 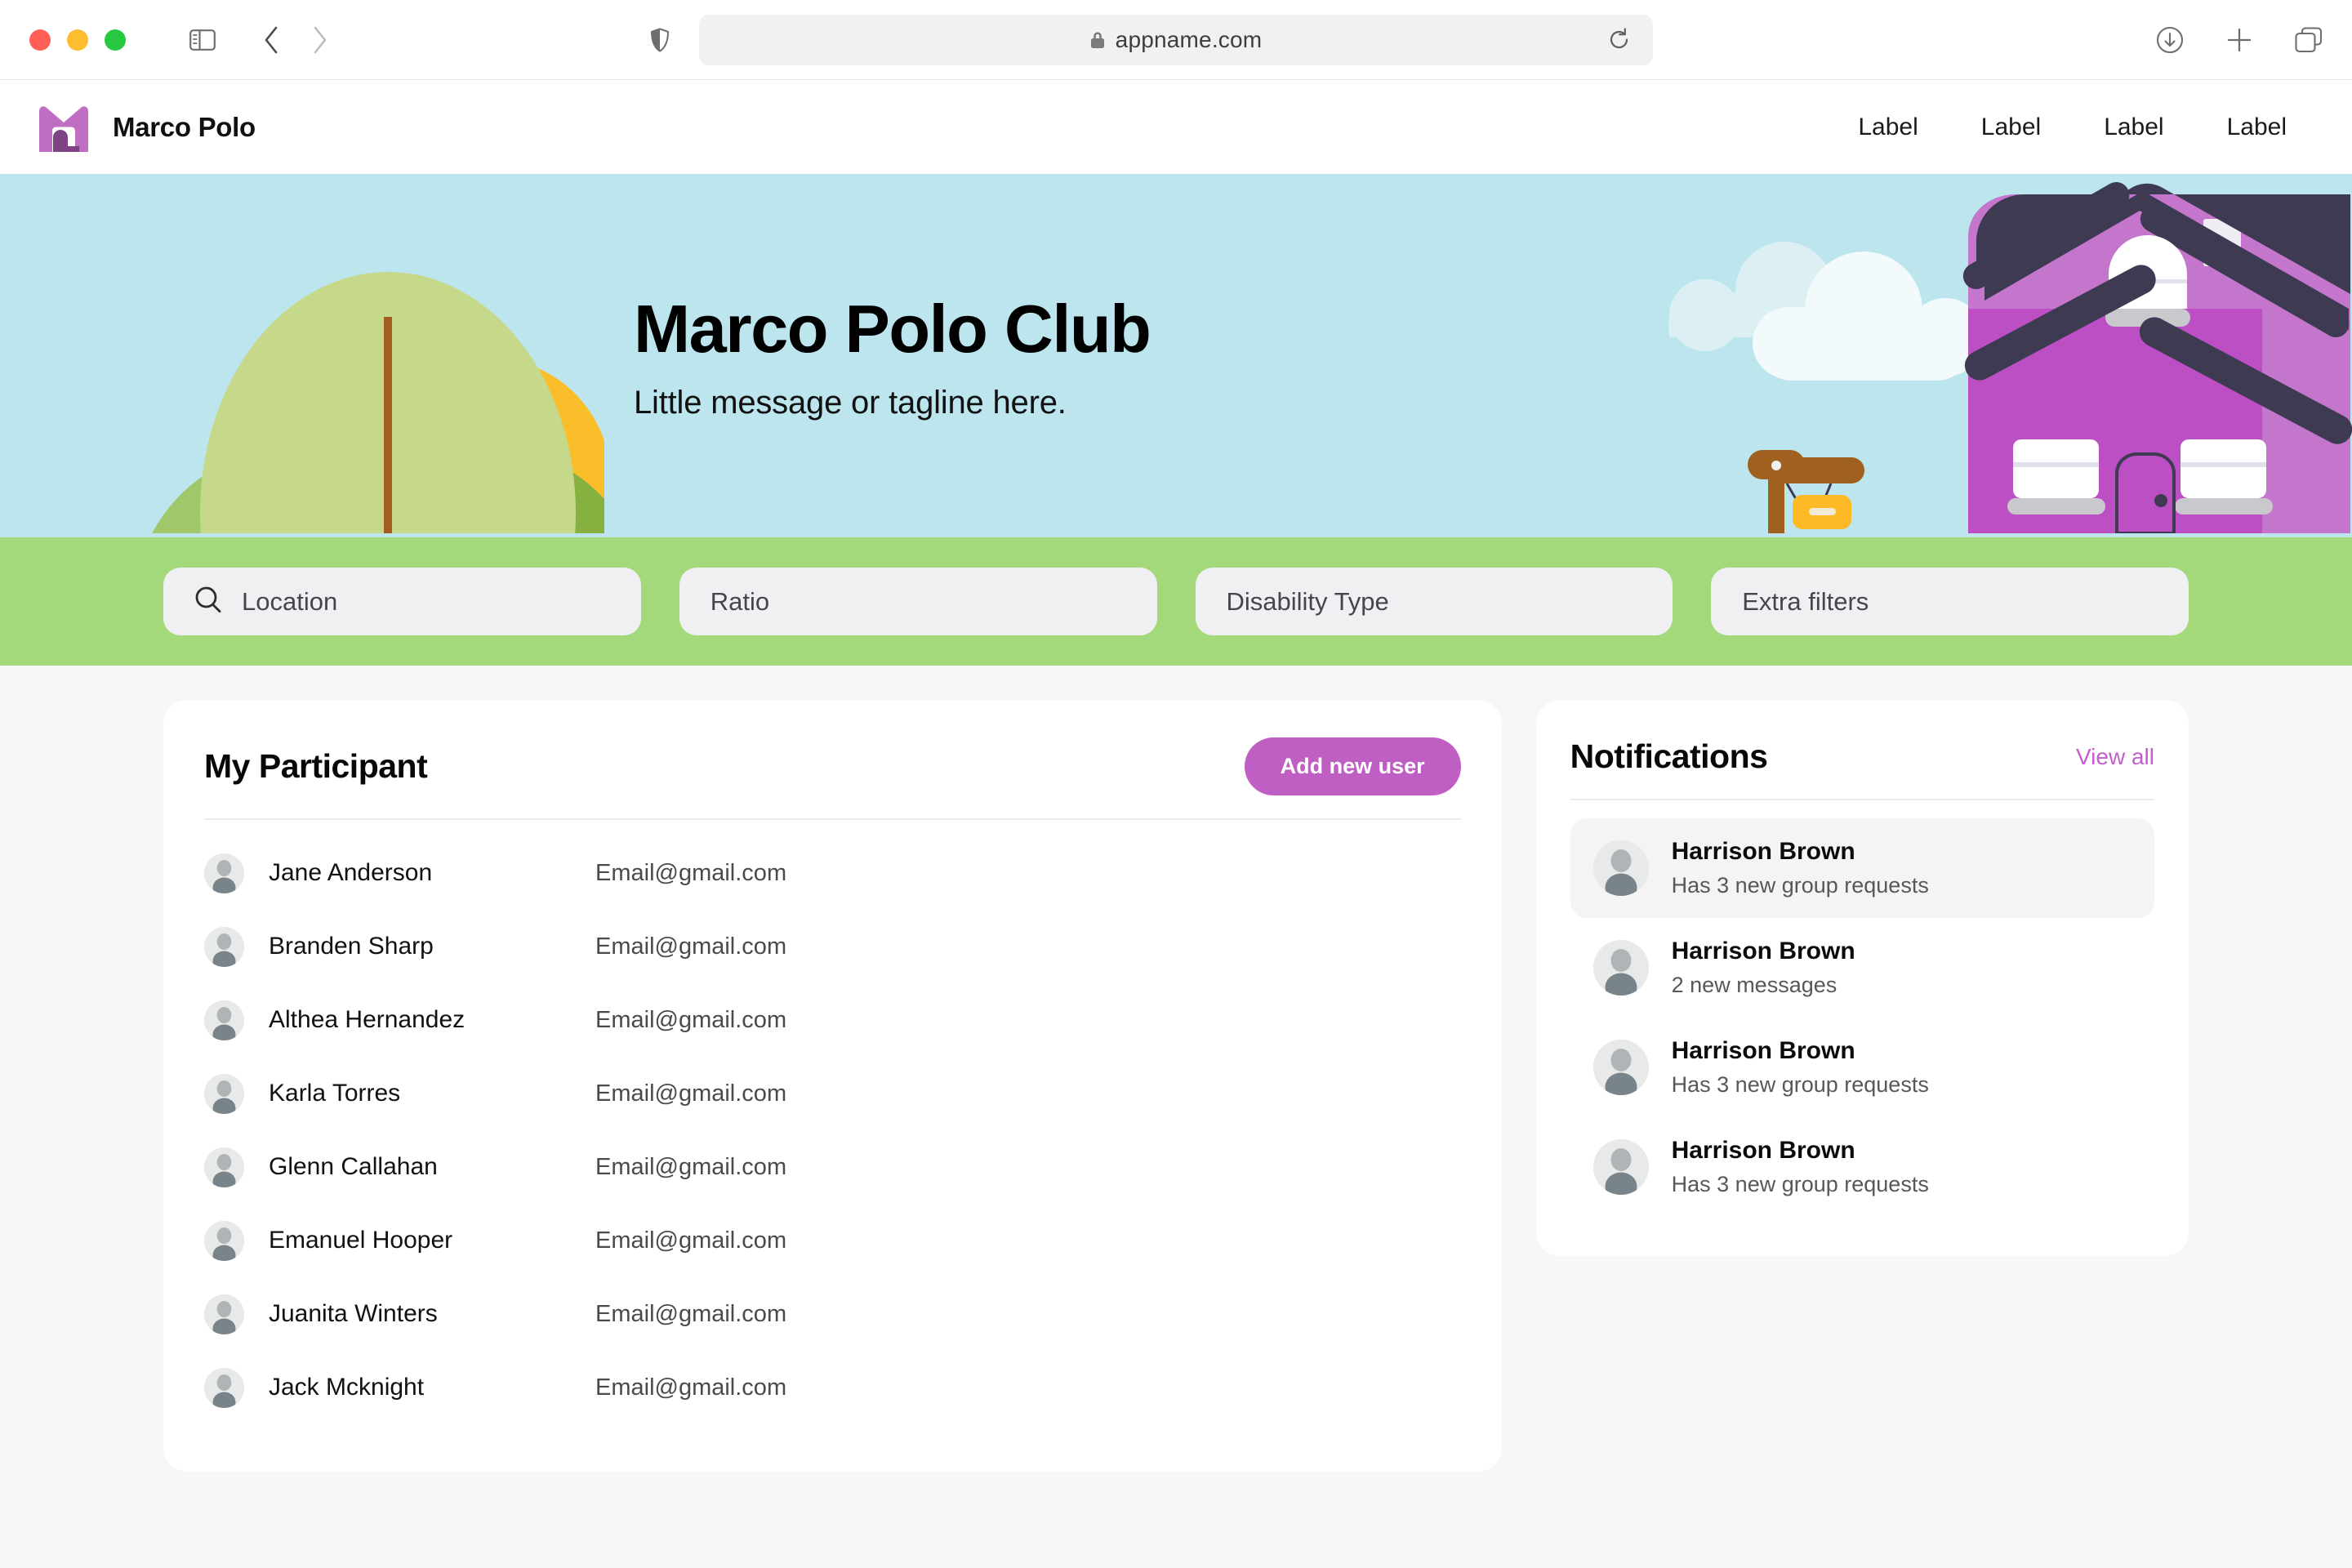 What do you see at coordinates (320, 40) in the screenshot?
I see `forward-chevron-icon` at bounding box center [320, 40].